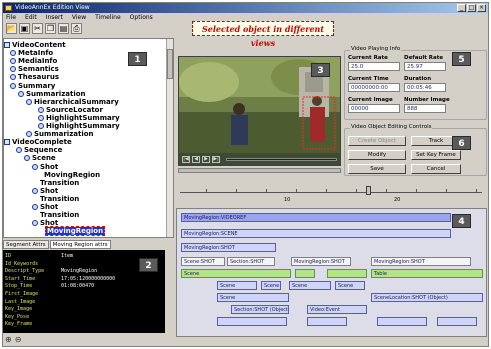 The image size is (491, 349). Describe the element at coordinates (281, 159) in the screenshot. I see `video-position-bar` at that location.